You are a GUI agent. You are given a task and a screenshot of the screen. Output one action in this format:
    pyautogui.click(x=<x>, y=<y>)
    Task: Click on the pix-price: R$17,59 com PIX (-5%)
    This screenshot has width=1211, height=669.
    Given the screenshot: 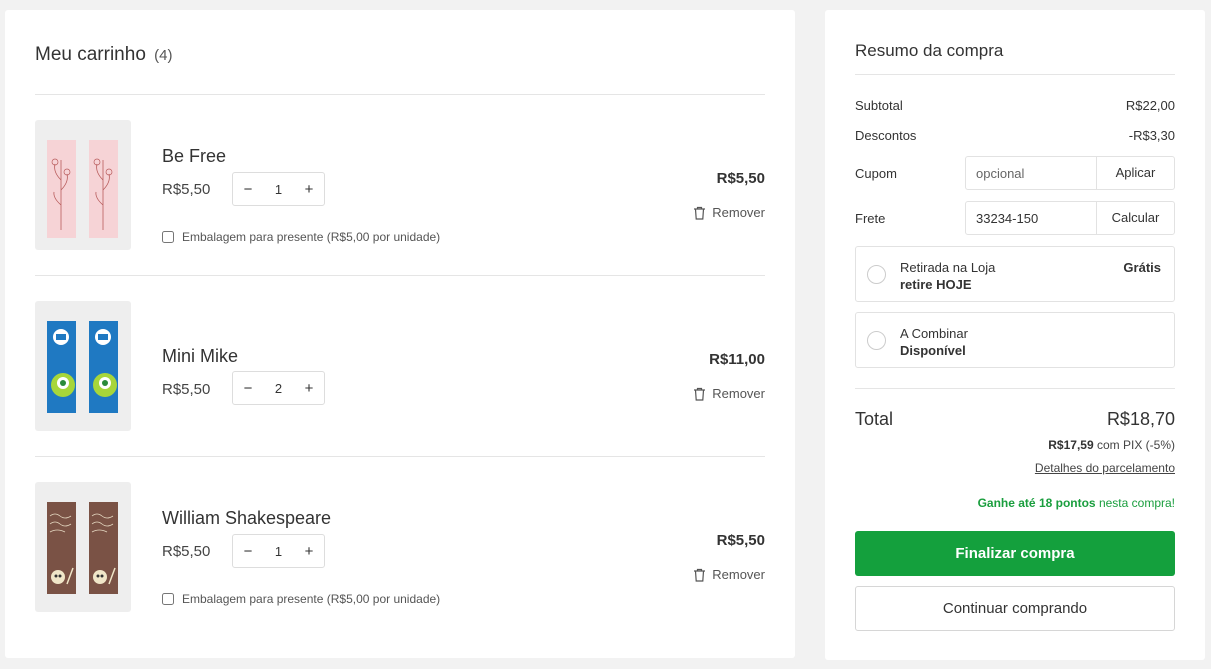 What is the action you would take?
    pyautogui.click(x=1111, y=445)
    